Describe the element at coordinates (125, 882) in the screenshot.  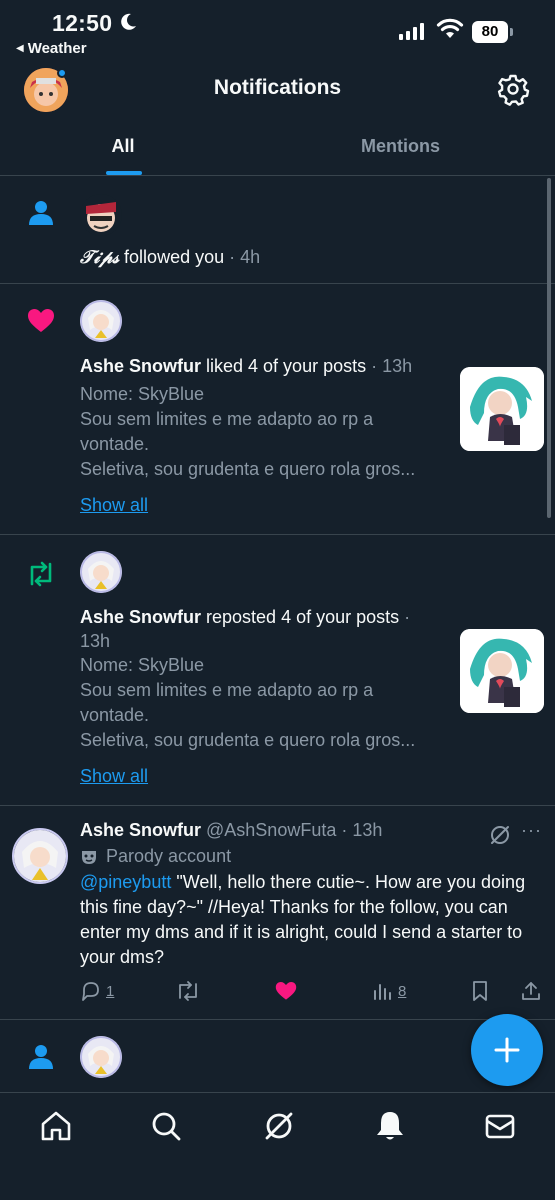
I see `mention-link: @pineybutt` at that location.